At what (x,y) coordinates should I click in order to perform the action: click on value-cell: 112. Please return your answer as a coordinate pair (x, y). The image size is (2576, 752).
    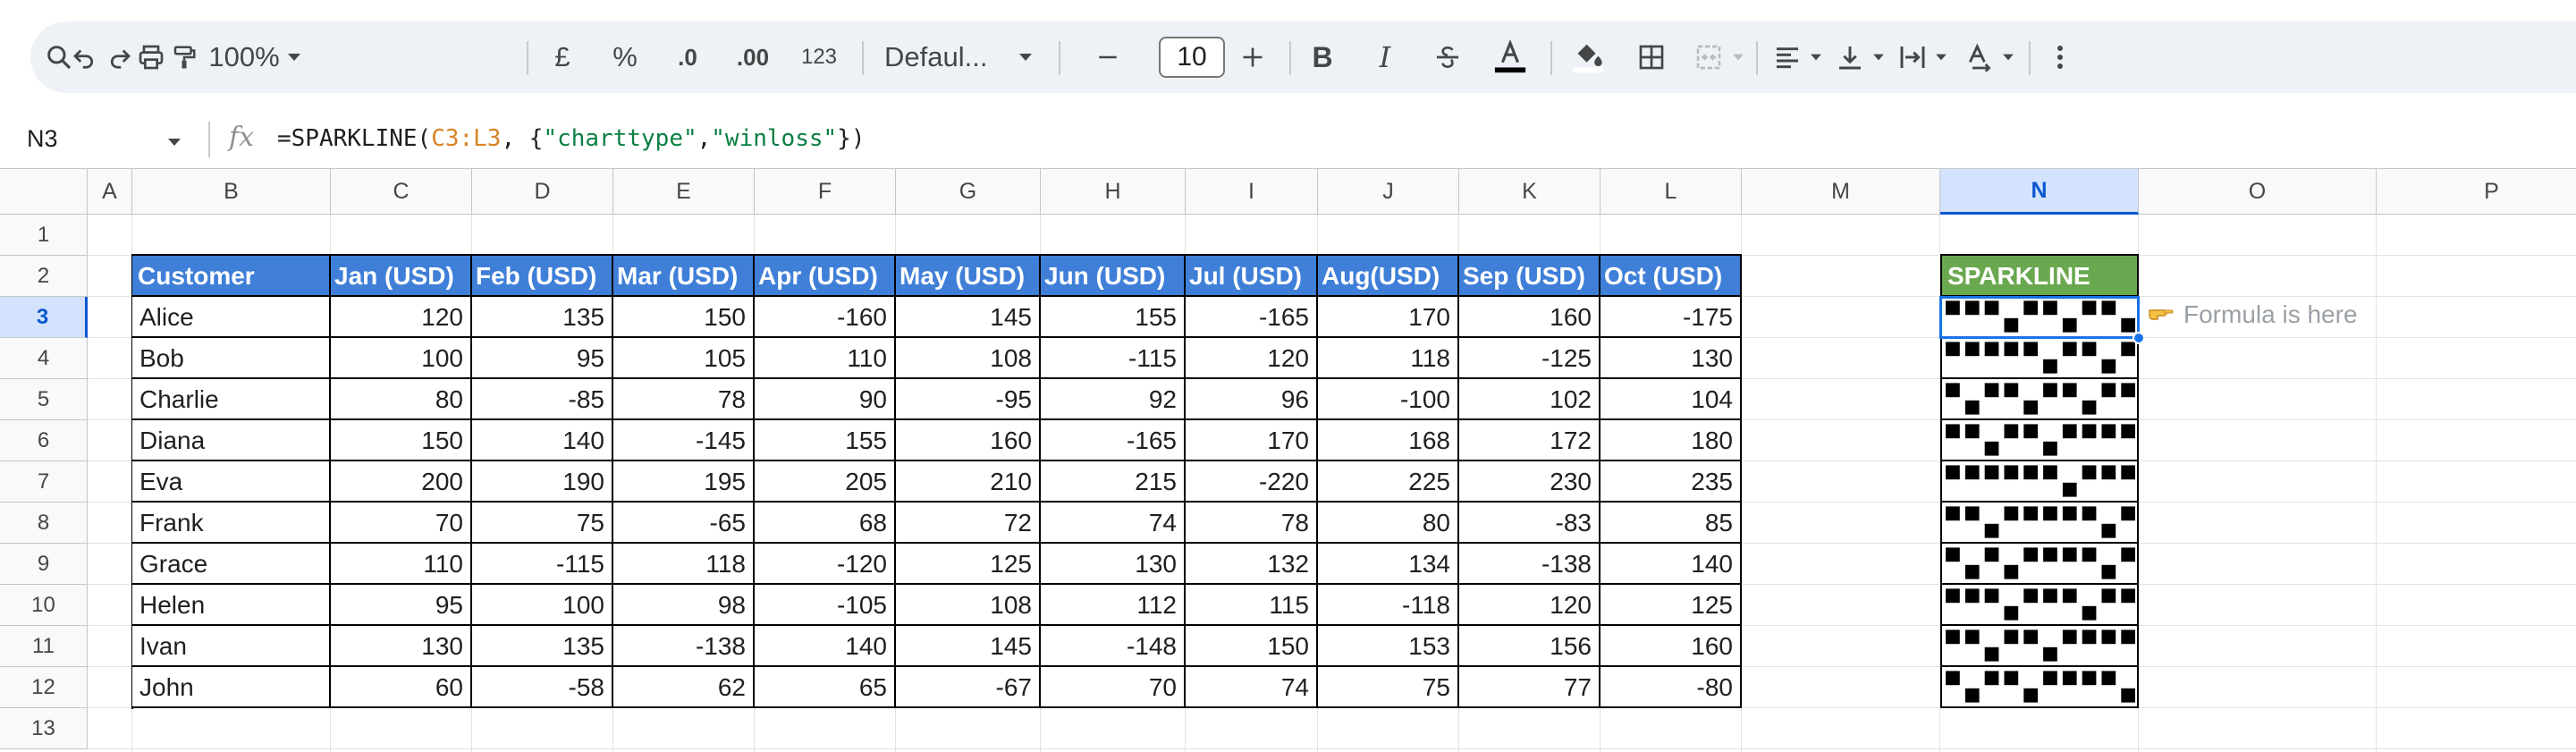
    Looking at the image, I should click on (1113, 606).